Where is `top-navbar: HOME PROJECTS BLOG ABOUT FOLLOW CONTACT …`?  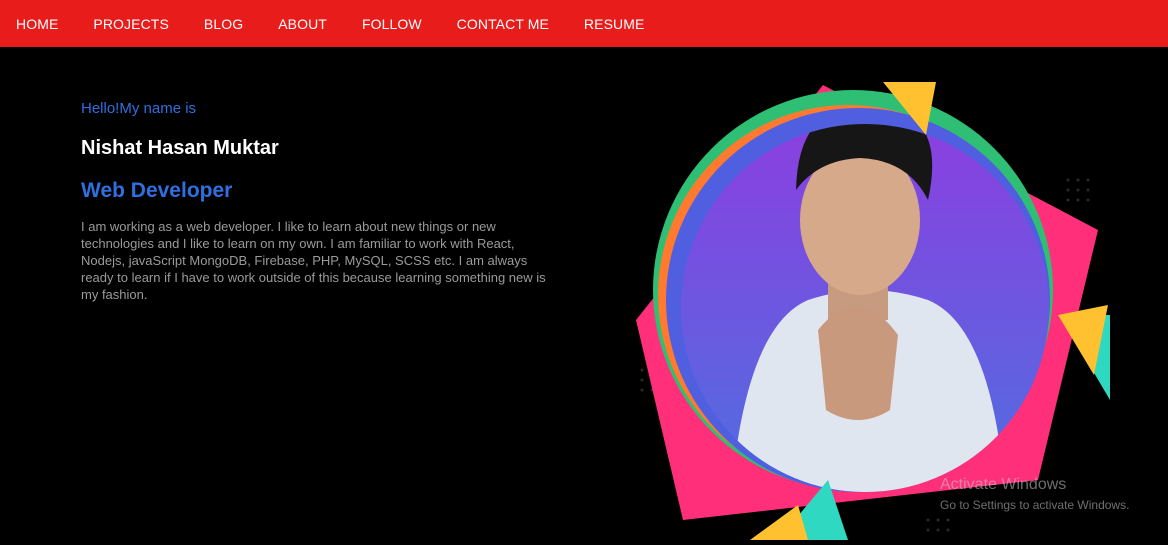
top-navbar: HOME PROJECTS BLOG ABOUT FOLLOW CONTACT … is located at coordinates (584, 23).